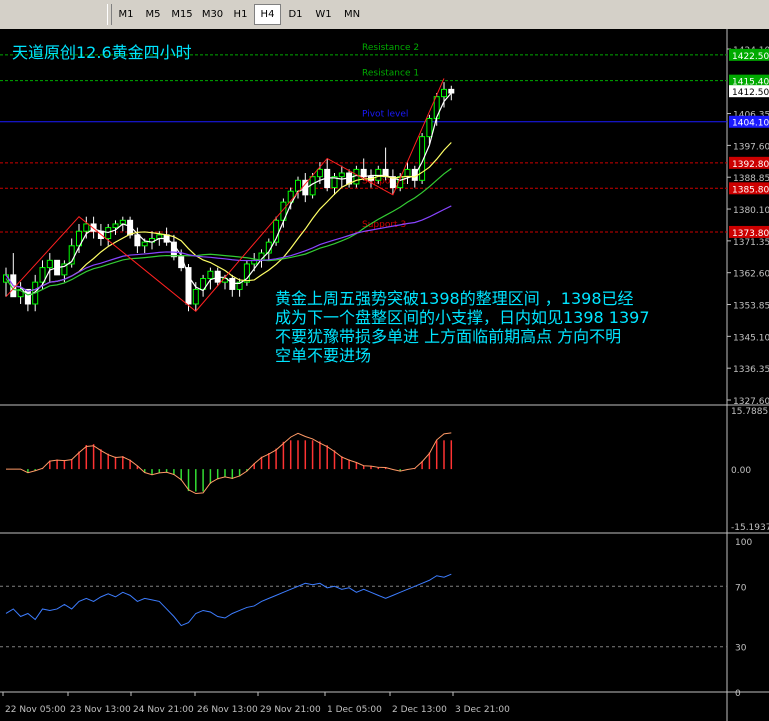  What do you see at coordinates (354, 710) in the screenshot?
I see `time-tick-label: 1 Dec 05:00` at bounding box center [354, 710].